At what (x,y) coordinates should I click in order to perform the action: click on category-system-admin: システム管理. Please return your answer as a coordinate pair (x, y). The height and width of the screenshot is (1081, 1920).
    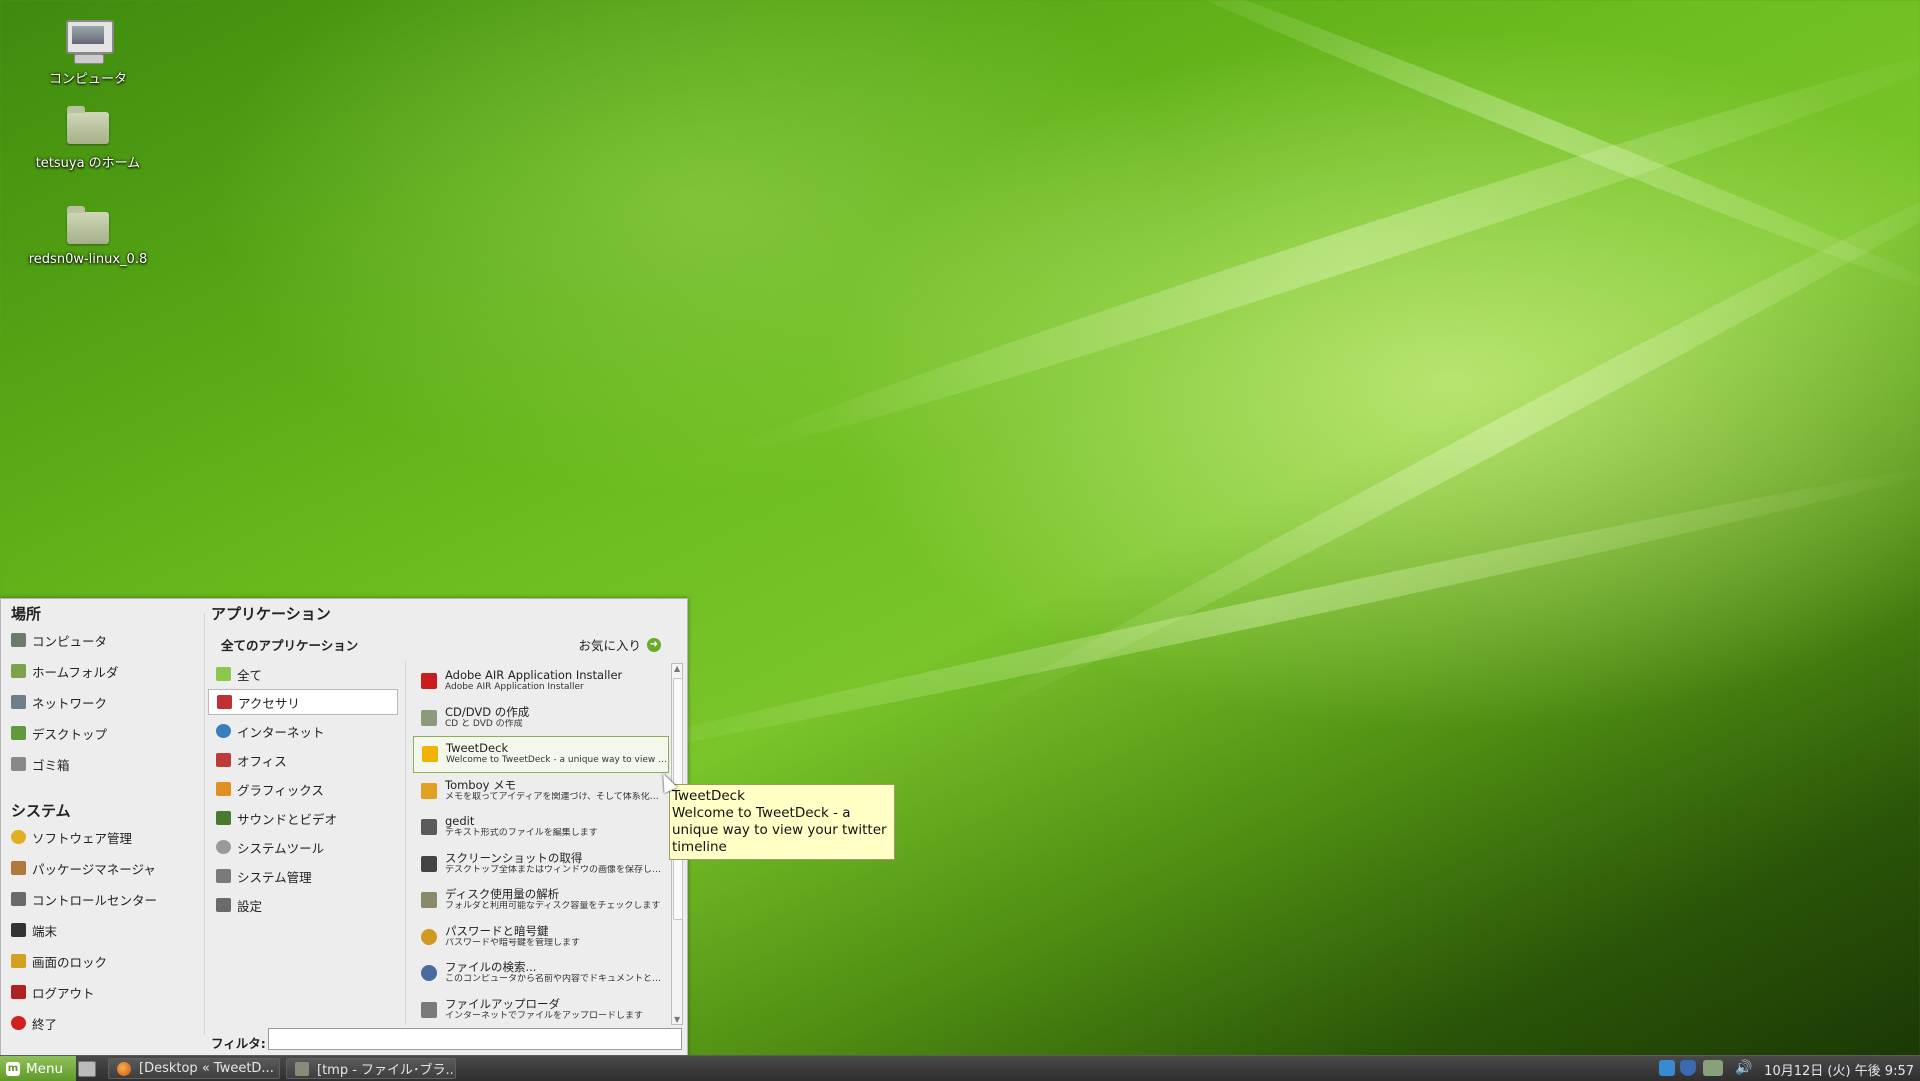
    Looking at the image, I should click on (303, 876).